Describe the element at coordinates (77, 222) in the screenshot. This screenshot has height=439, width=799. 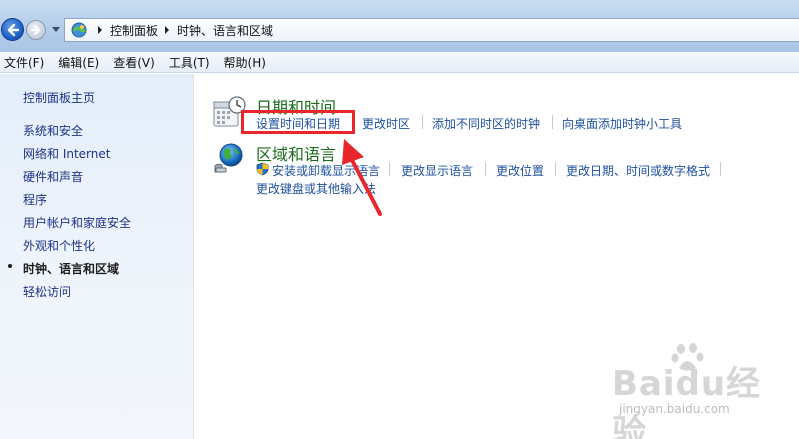
I see `sidebar-item-user-accounts: 用户帐户和家庭安全` at that location.